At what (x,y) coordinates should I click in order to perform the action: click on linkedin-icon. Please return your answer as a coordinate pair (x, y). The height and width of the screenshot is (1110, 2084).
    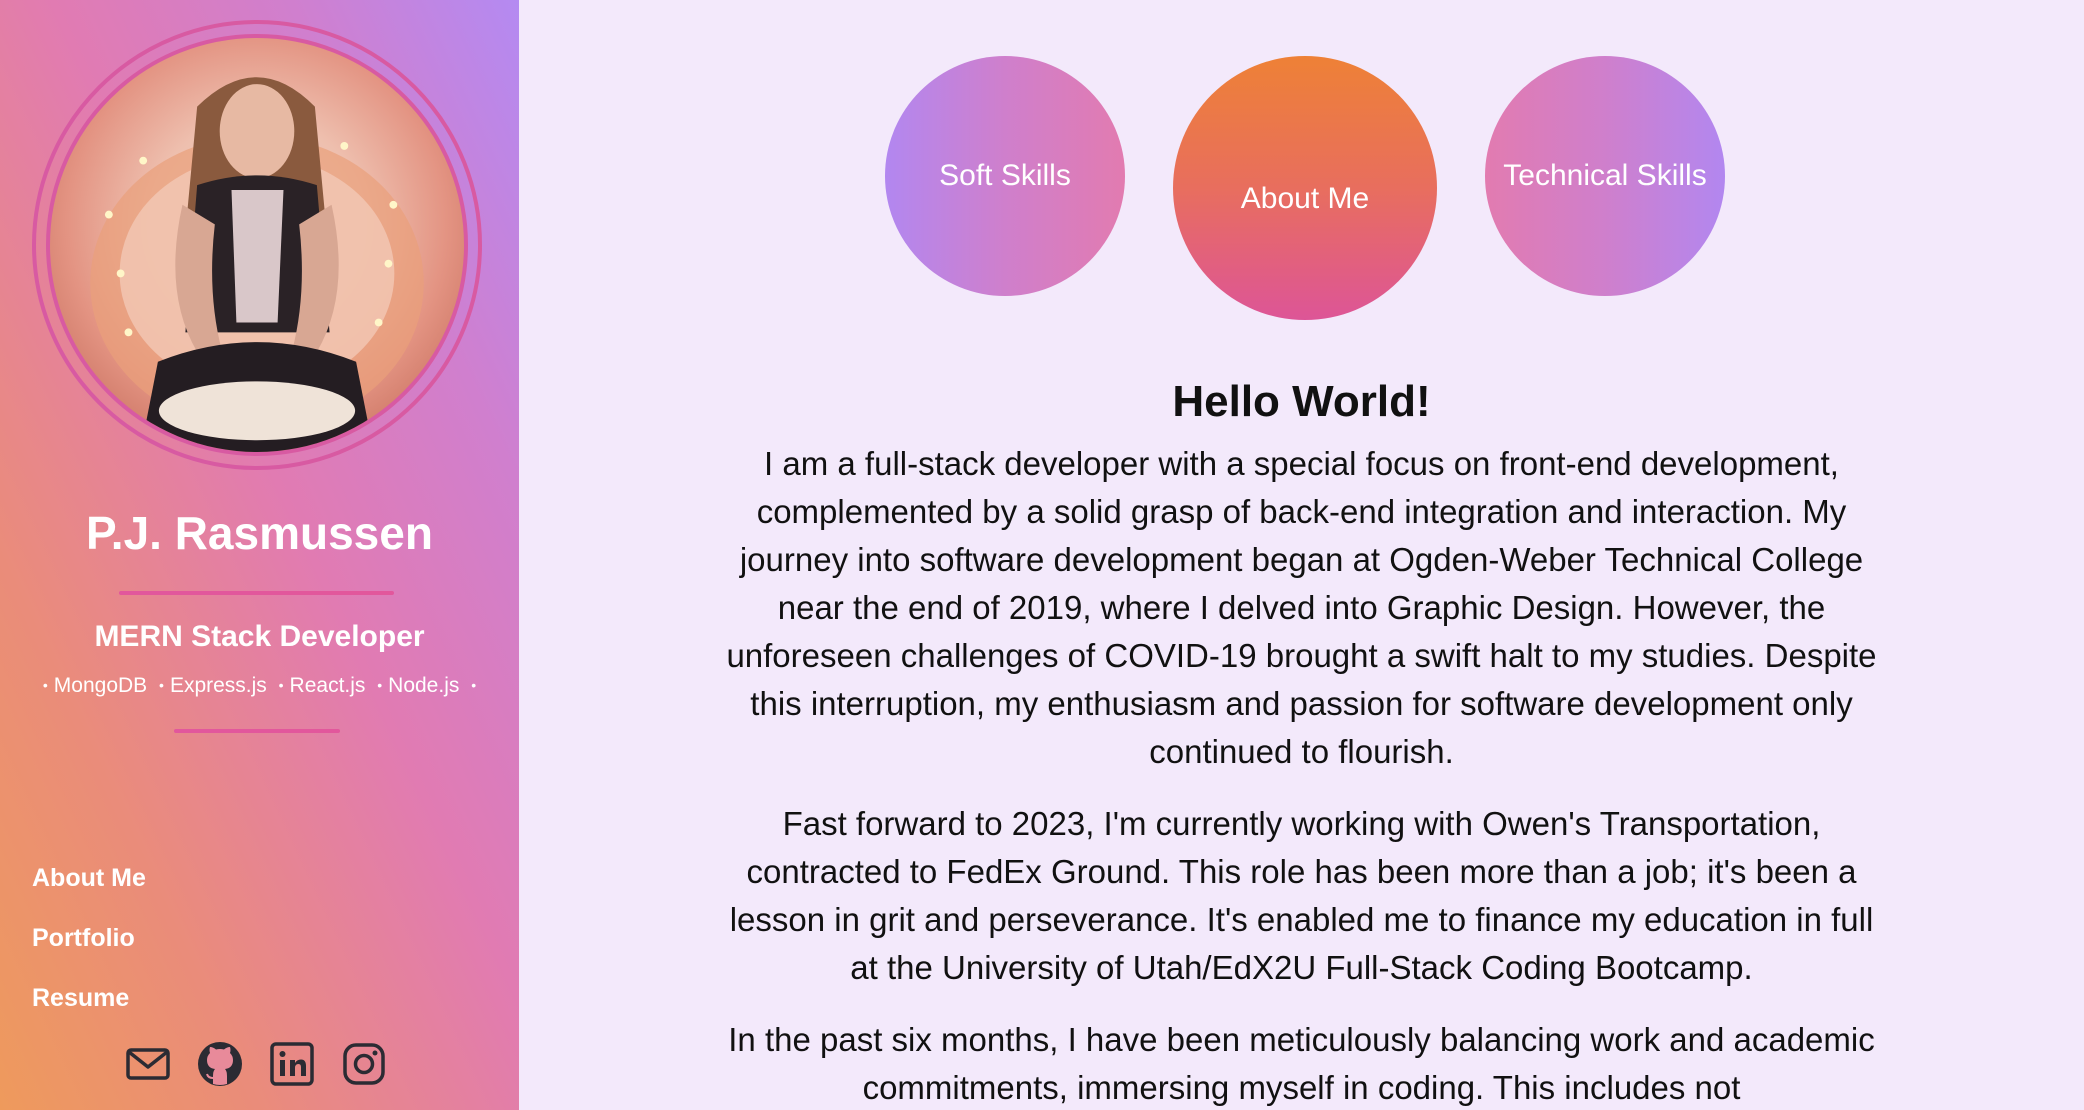
    Looking at the image, I should click on (292, 1064).